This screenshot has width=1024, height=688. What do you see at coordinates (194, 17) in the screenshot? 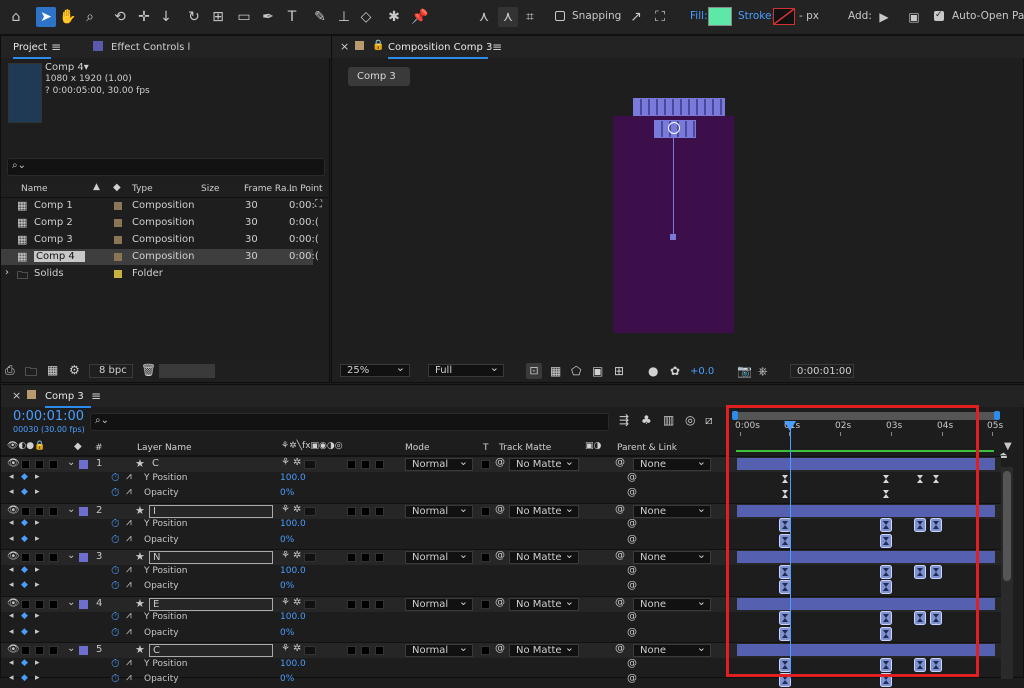
I see `rotation-tool-icon: ↻` at bounding box center [194, 17].